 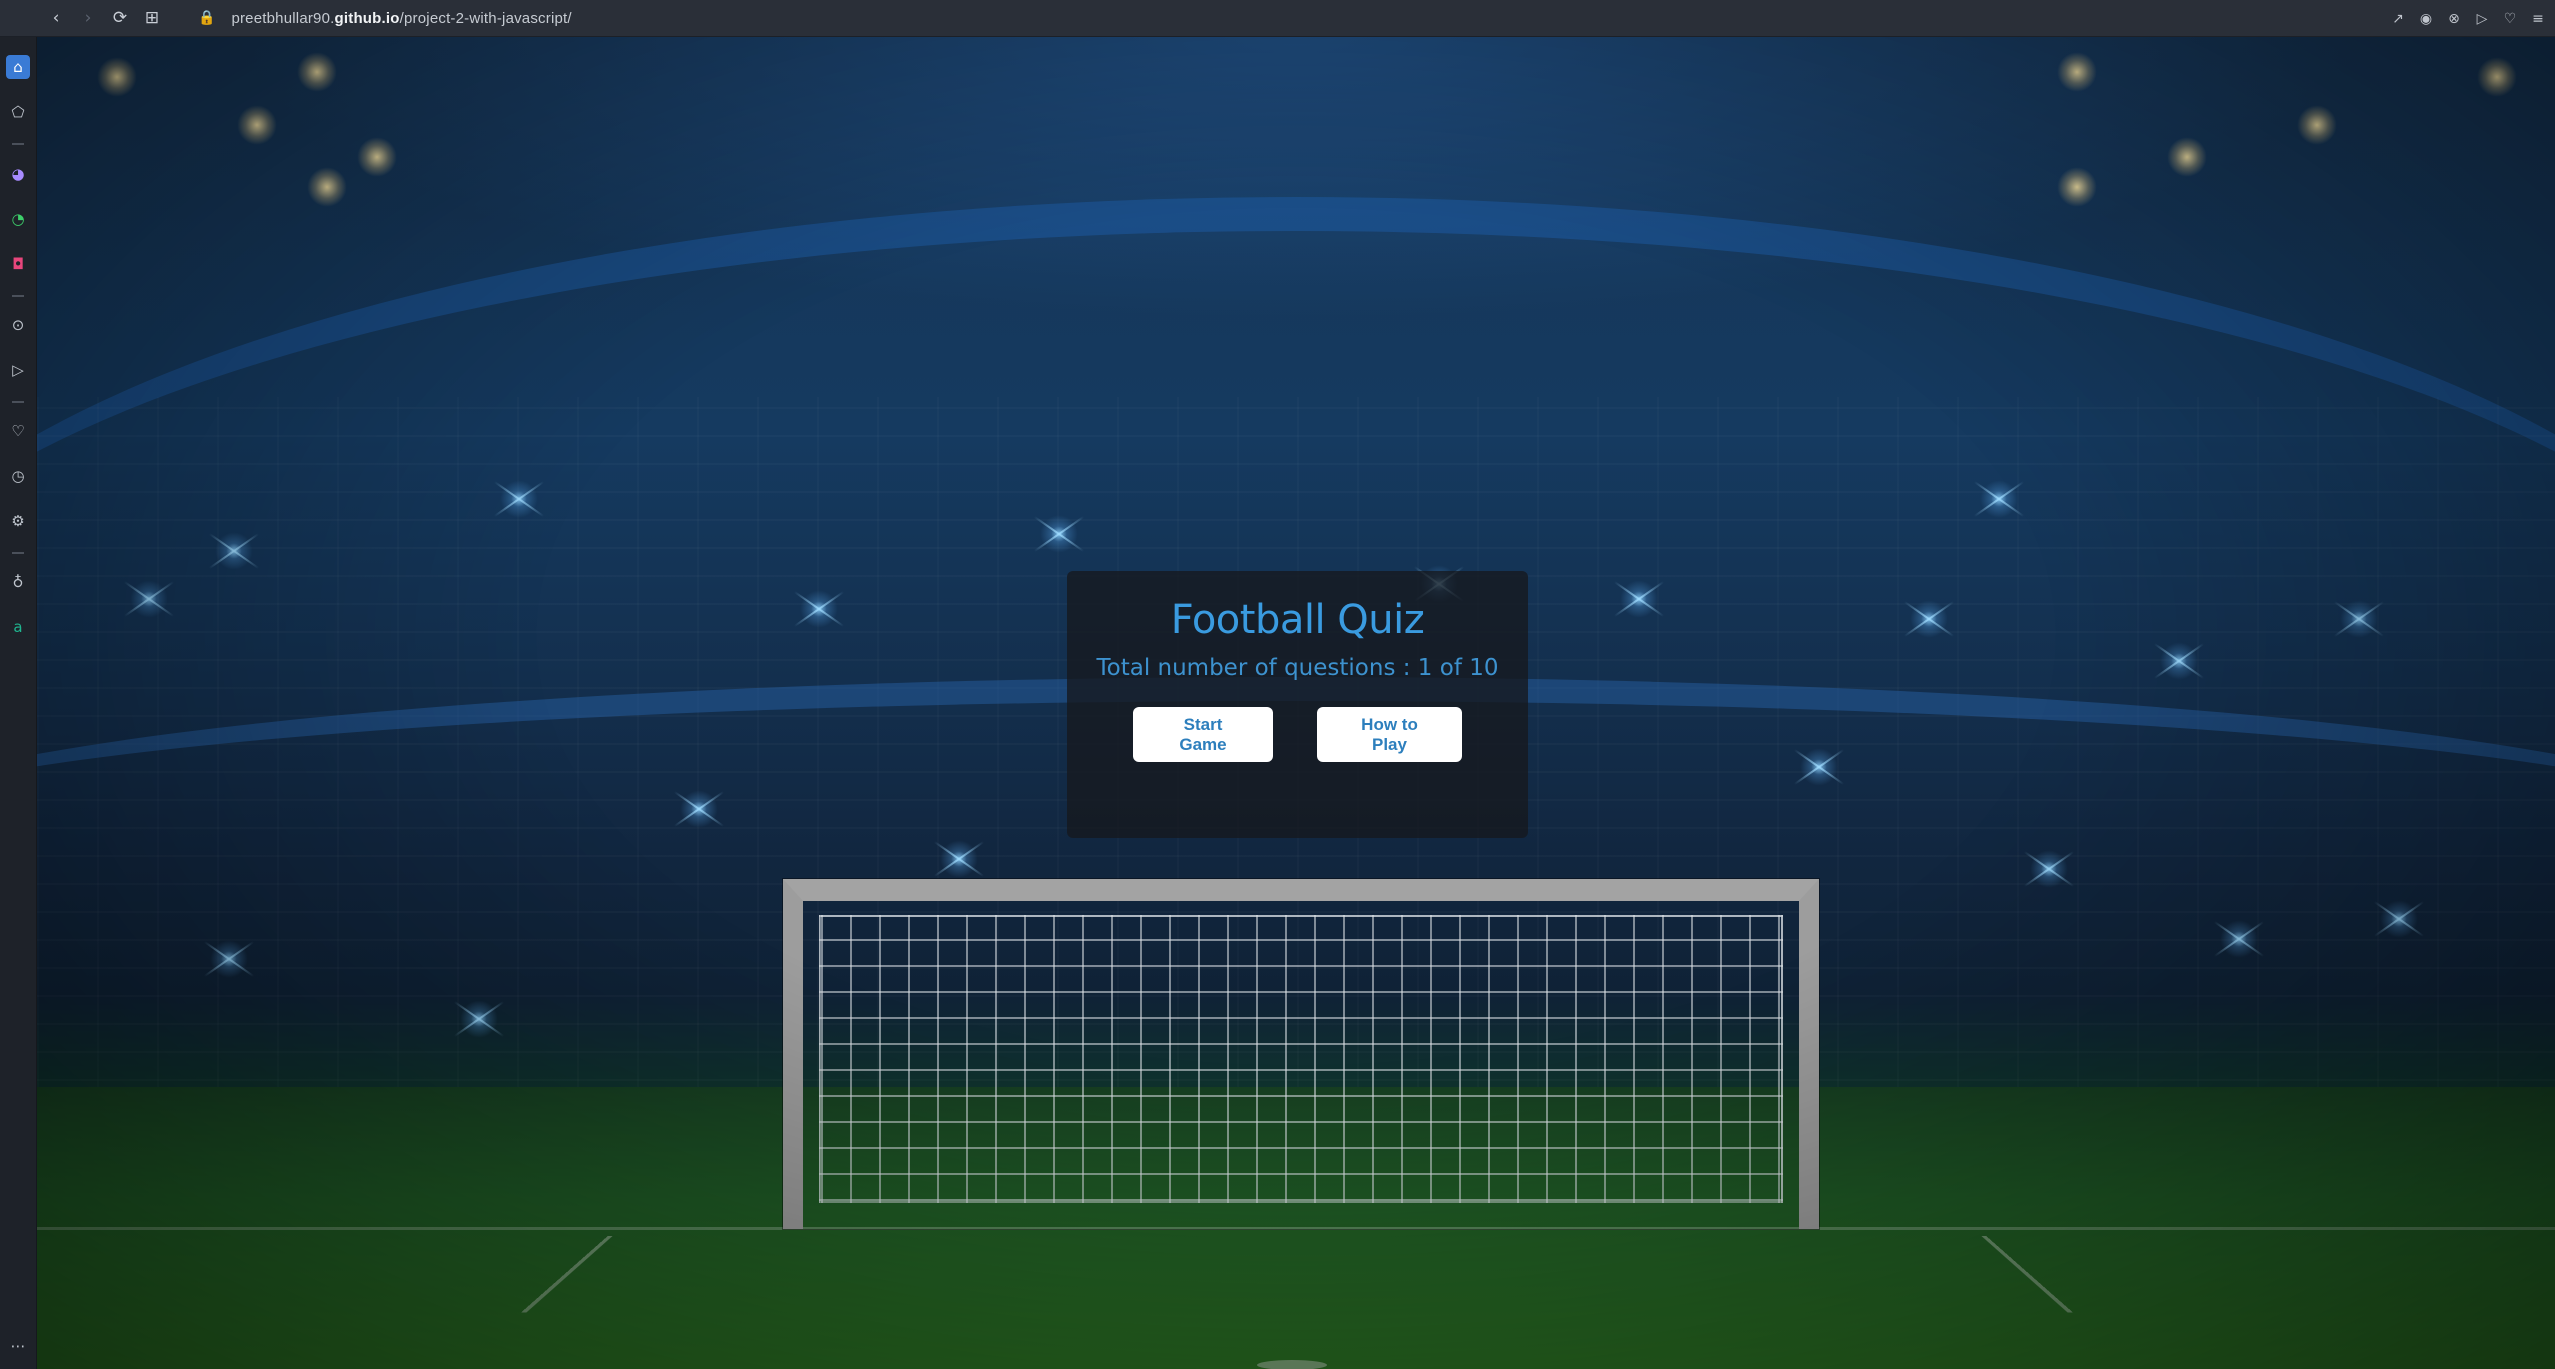 I want to click on reload-icon: ⟳, so click(x=120, y=18).